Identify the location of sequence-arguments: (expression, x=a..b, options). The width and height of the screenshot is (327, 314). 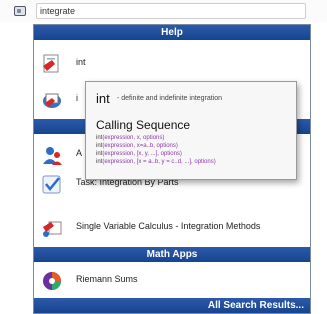
(140, 146).